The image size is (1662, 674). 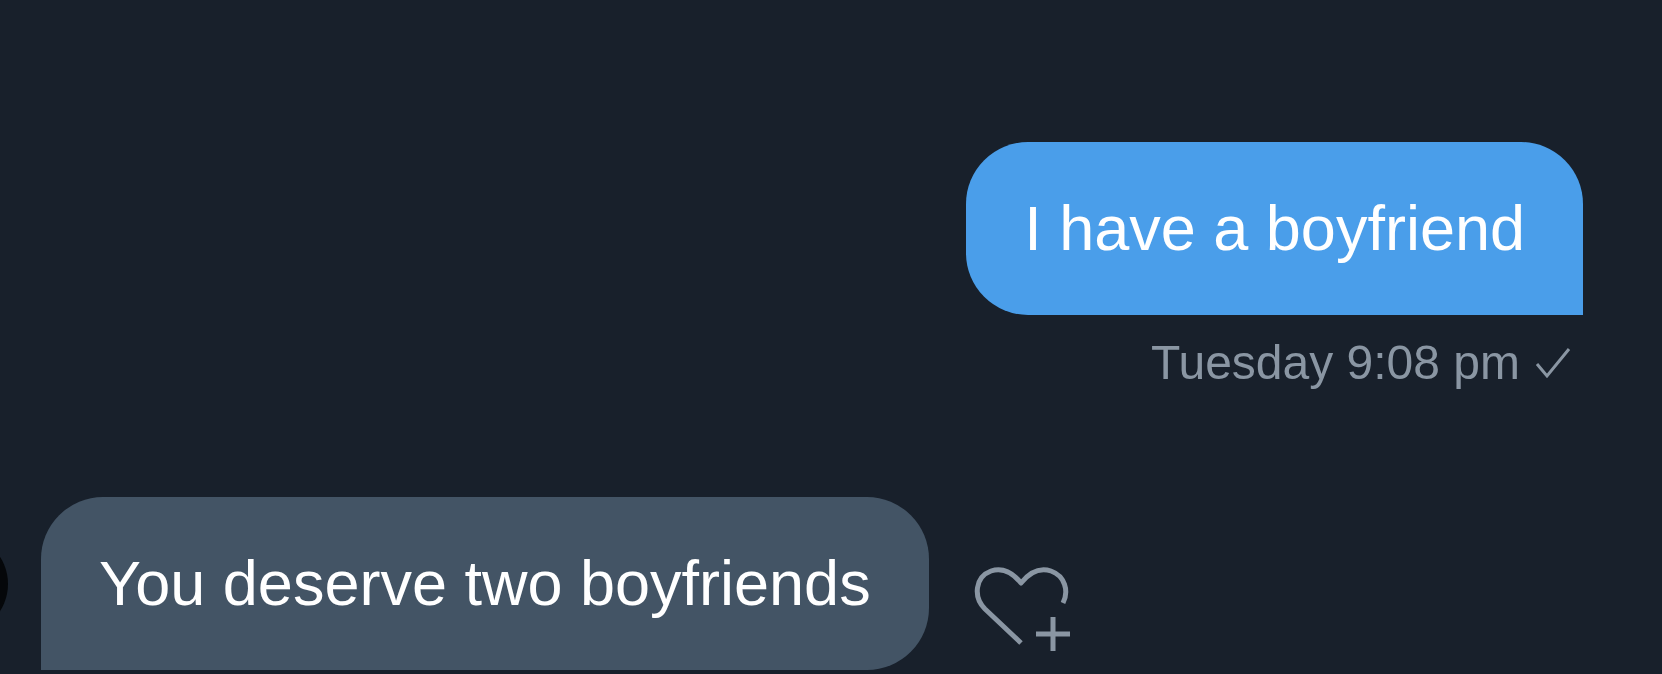 What do you see at coordinates (1335, 363) in the screenshot?
I see `message-timestamp: Tuesday 9:08 pm` at bounding box center [1335, 363].